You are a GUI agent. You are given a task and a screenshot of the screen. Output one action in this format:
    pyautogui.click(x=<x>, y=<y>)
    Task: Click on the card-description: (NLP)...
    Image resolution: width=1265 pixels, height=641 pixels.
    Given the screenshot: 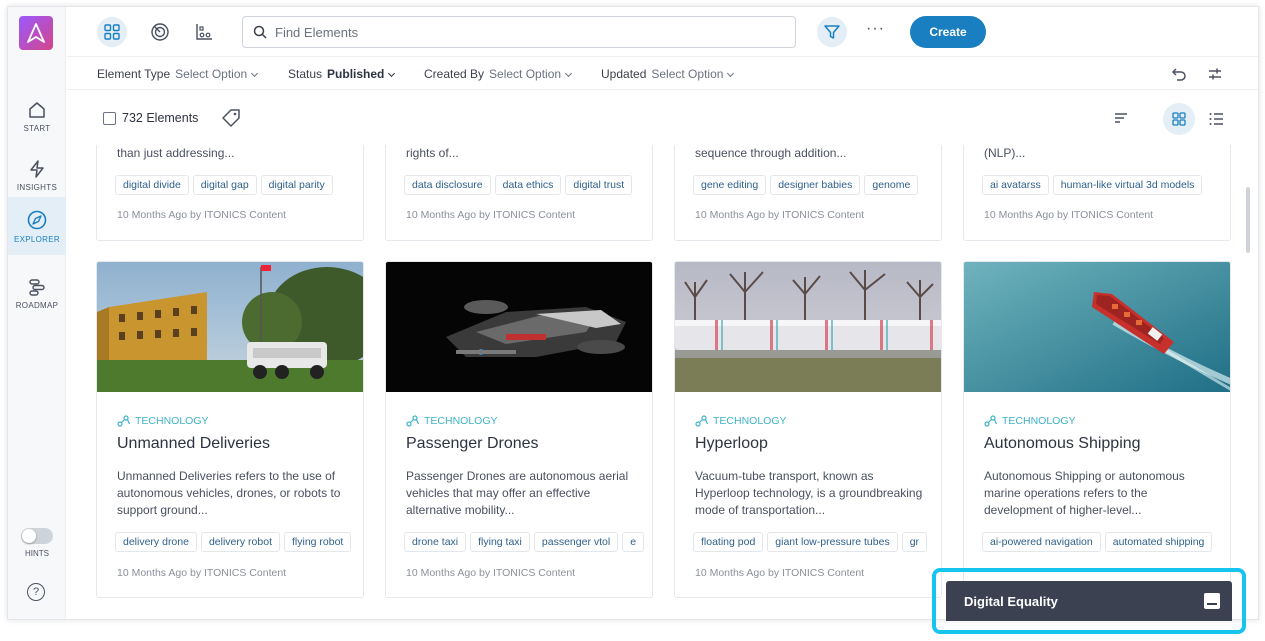 What is the action you would take?
    pyautogui.click(x=1005, y=153)
    